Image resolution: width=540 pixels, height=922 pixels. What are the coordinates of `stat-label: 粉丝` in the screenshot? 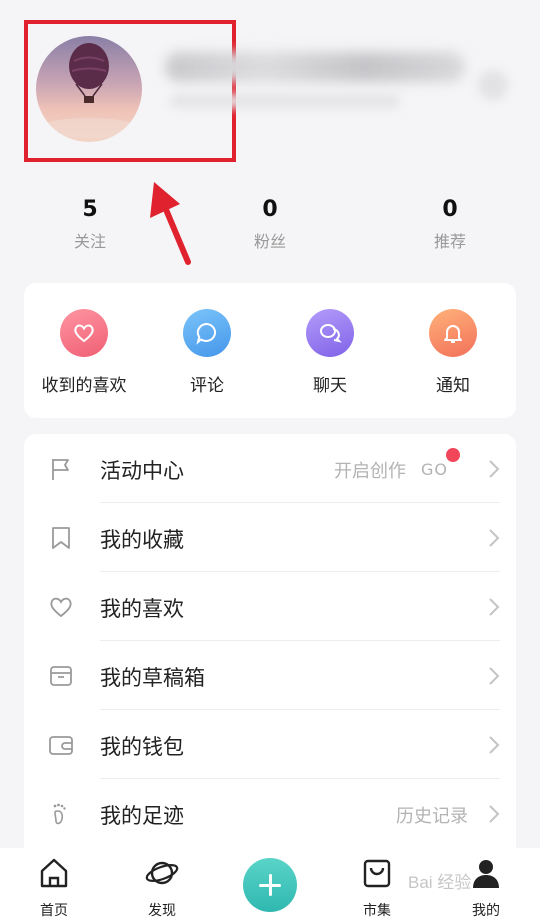 It's located at (269, 241).